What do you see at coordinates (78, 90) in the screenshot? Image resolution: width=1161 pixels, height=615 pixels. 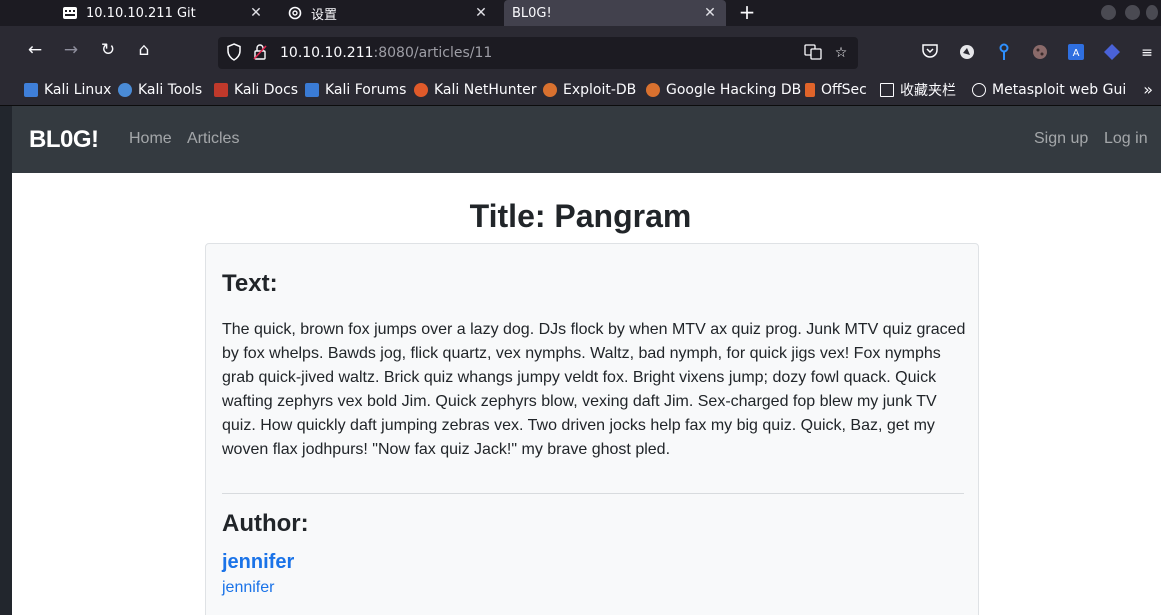 I see `bookmark-label: Kali Linux` at bounding box center [78, 90].